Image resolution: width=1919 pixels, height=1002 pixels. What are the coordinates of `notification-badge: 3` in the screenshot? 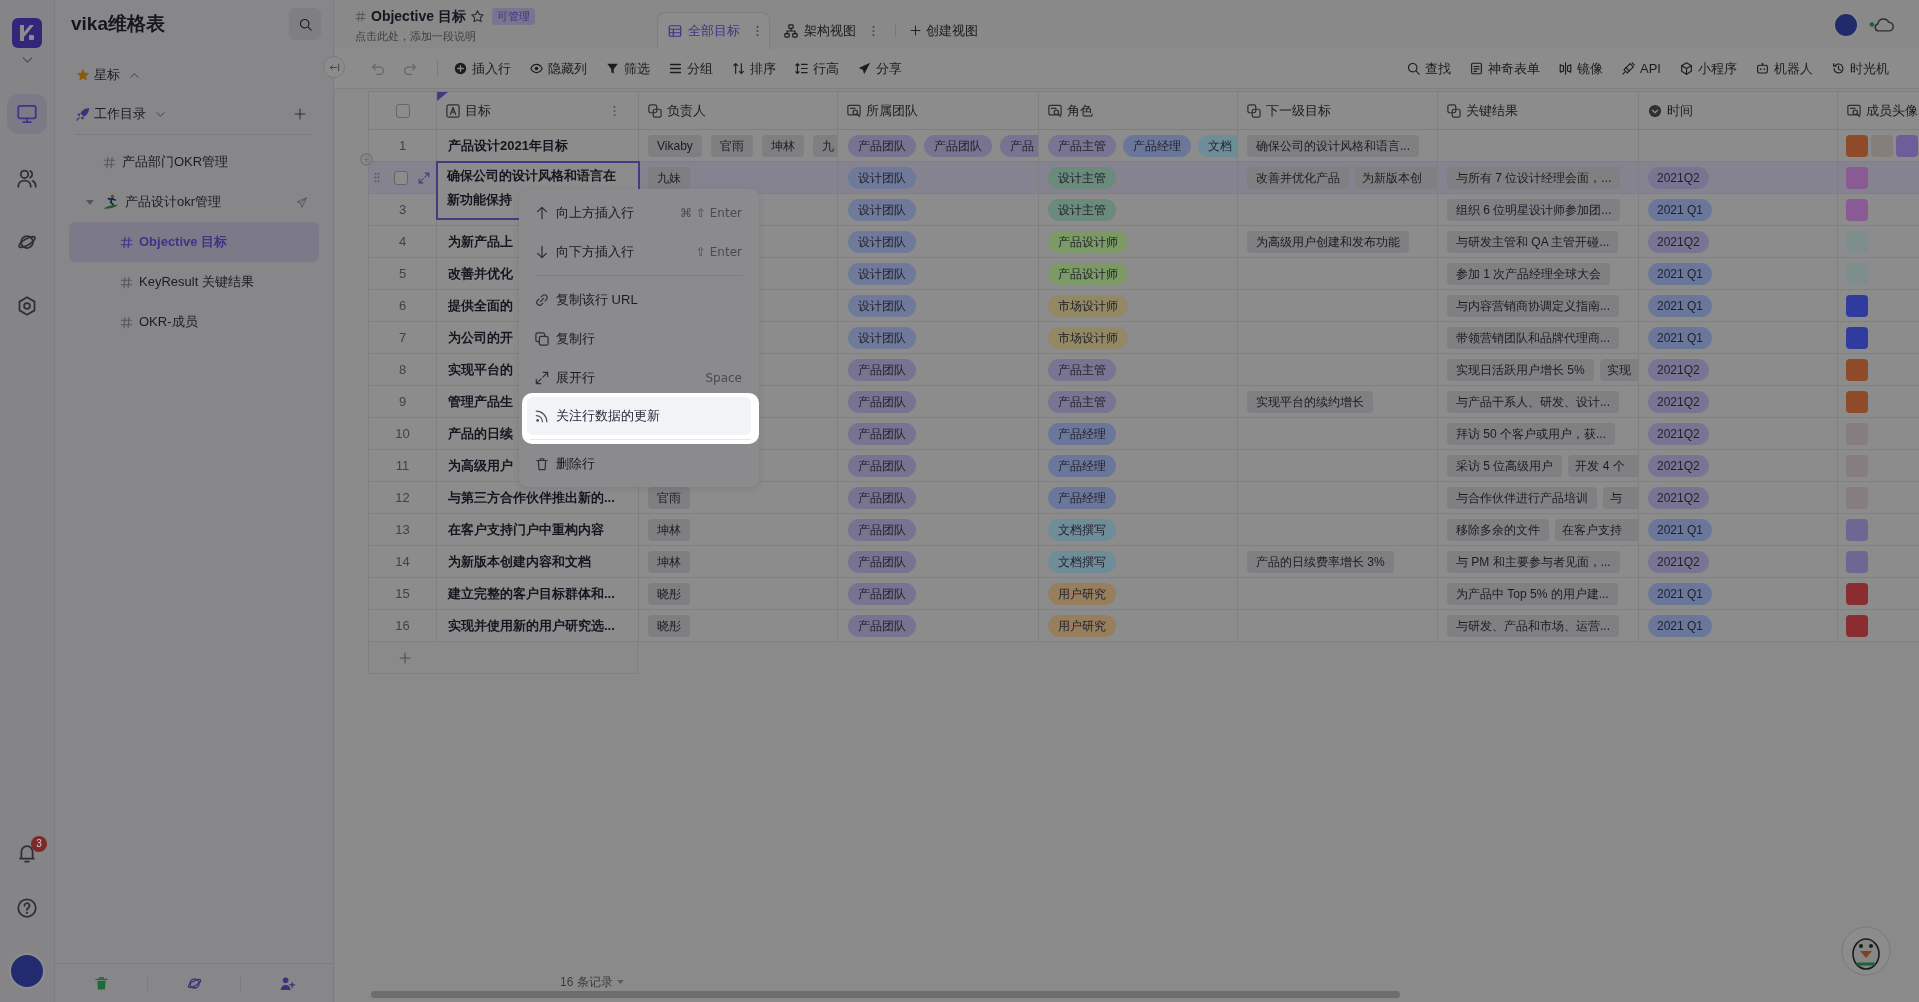 It's located at (39, 844).